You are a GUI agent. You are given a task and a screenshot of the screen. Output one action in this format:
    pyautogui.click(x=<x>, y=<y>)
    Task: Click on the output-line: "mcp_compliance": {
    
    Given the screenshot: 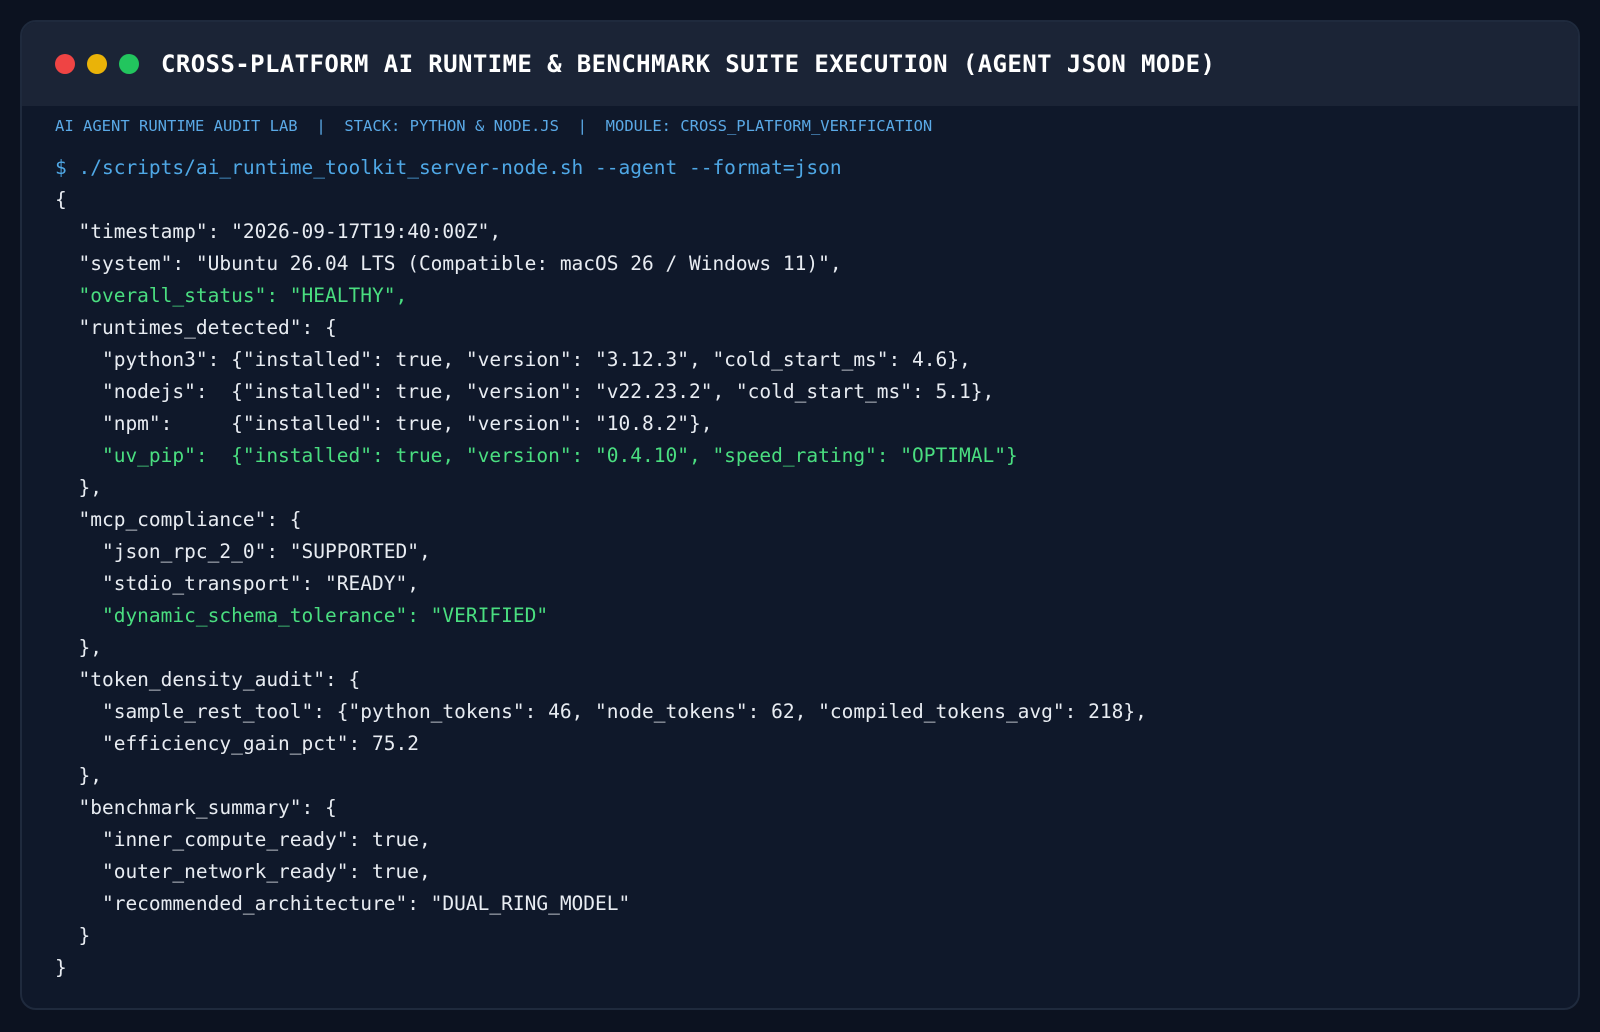 What is the action you would take?
    pyautogui.click(x=178, y=519)
    